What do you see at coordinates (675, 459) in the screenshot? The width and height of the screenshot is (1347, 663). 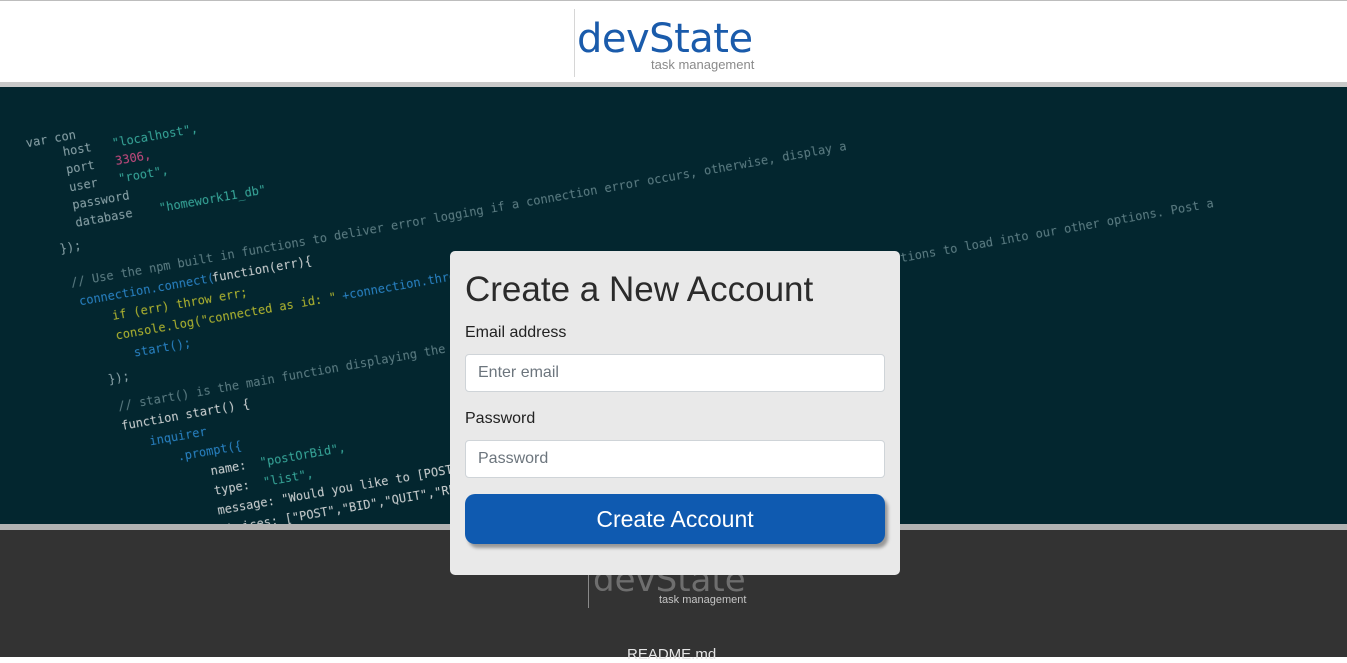 I see `password-field` at bounding box center [675, 459].